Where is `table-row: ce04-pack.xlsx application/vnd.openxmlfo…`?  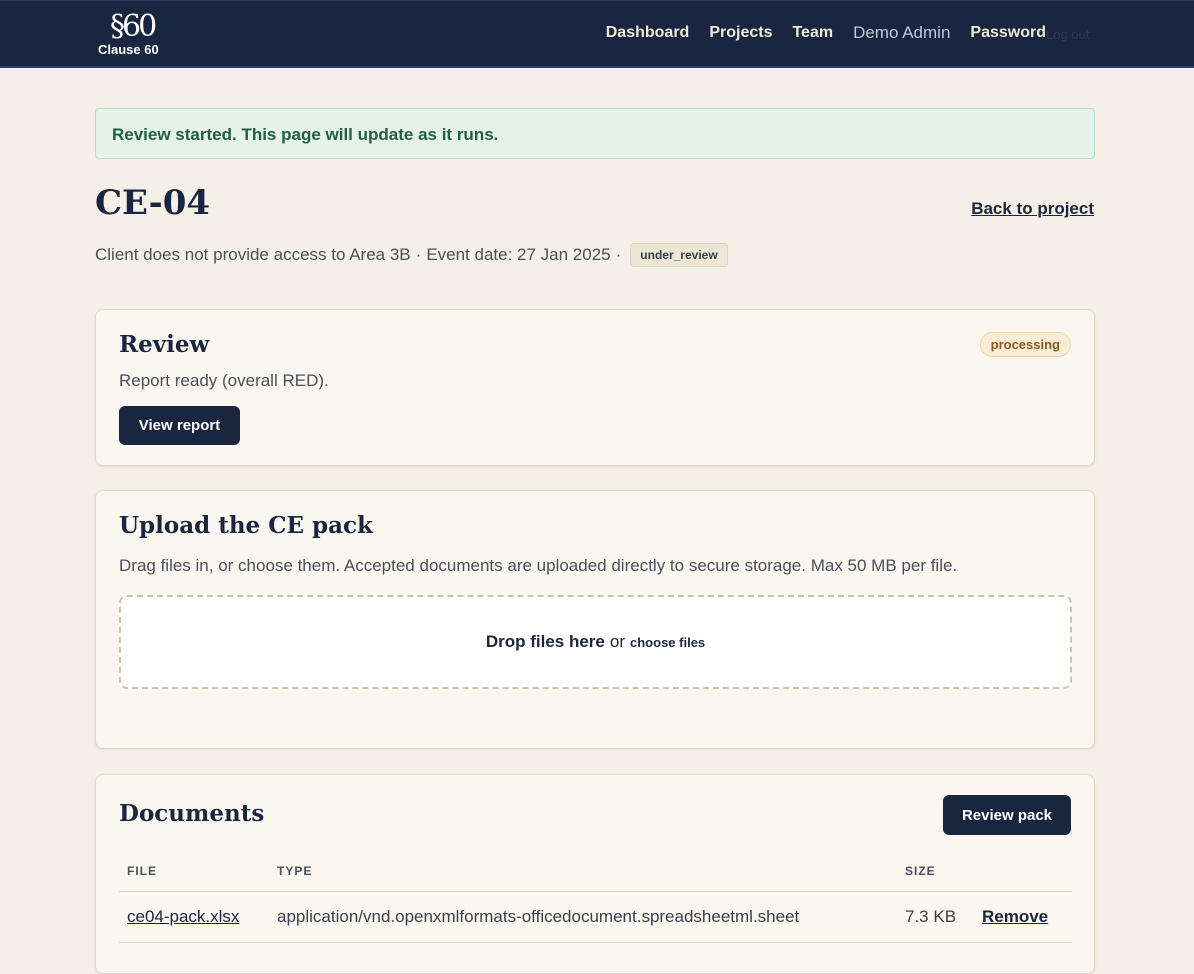
table-row: ce04-pack.xlsx application/vnd.openxmlfo… is located at coordinates (595, 917).